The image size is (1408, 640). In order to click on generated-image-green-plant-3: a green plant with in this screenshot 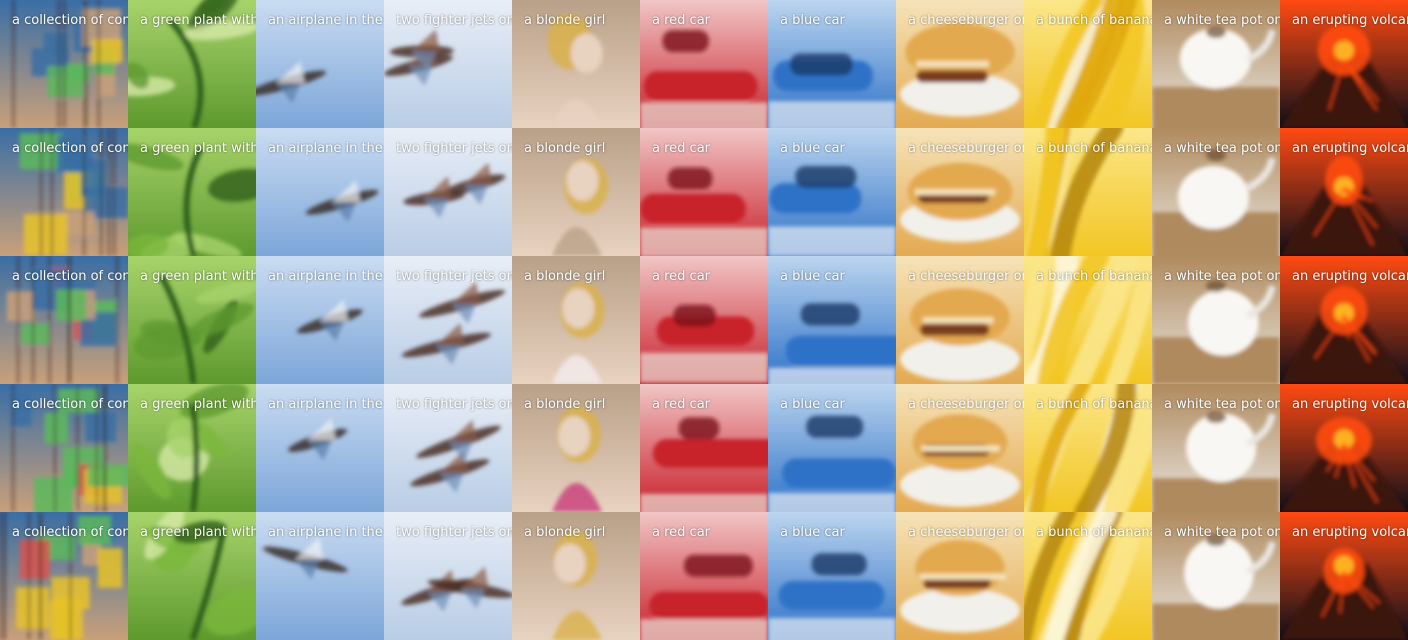, I will do `click(192, 320)`.